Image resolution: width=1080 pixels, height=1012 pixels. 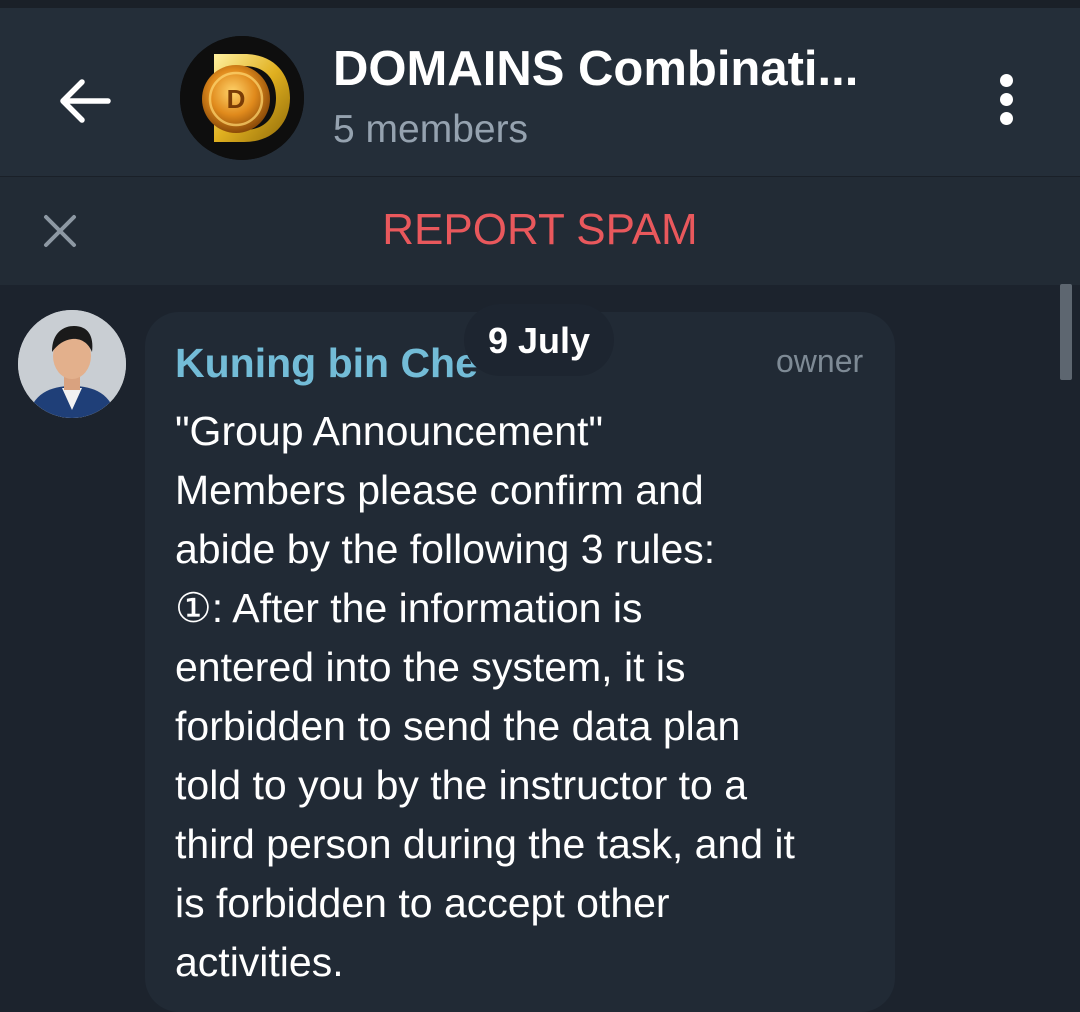 I want to click on message-line: activities., so click(x=259, y=962).